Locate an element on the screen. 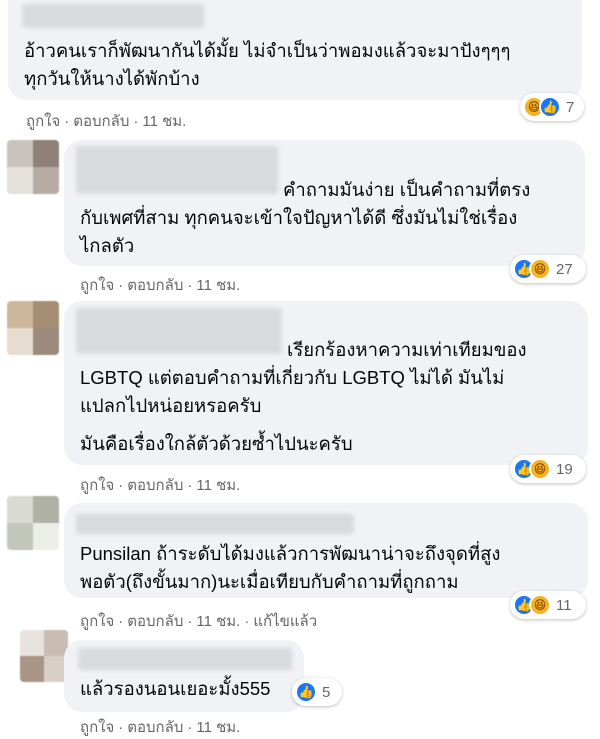 The image size is (600, 739). comment-text-line: เรียกร้องหาความเท่าเทียมของ is located at coordinates (407, 349).